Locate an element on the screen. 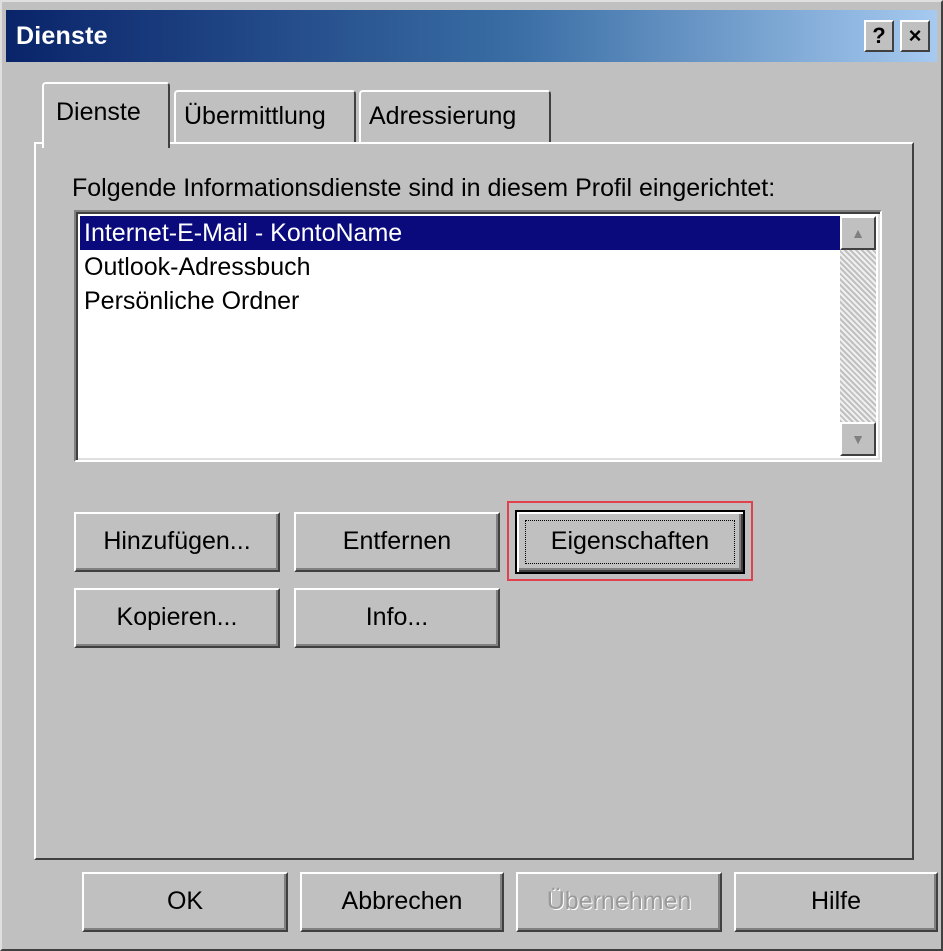  properties-button-label: Eigenschaften is located at coordinates (630, 541).